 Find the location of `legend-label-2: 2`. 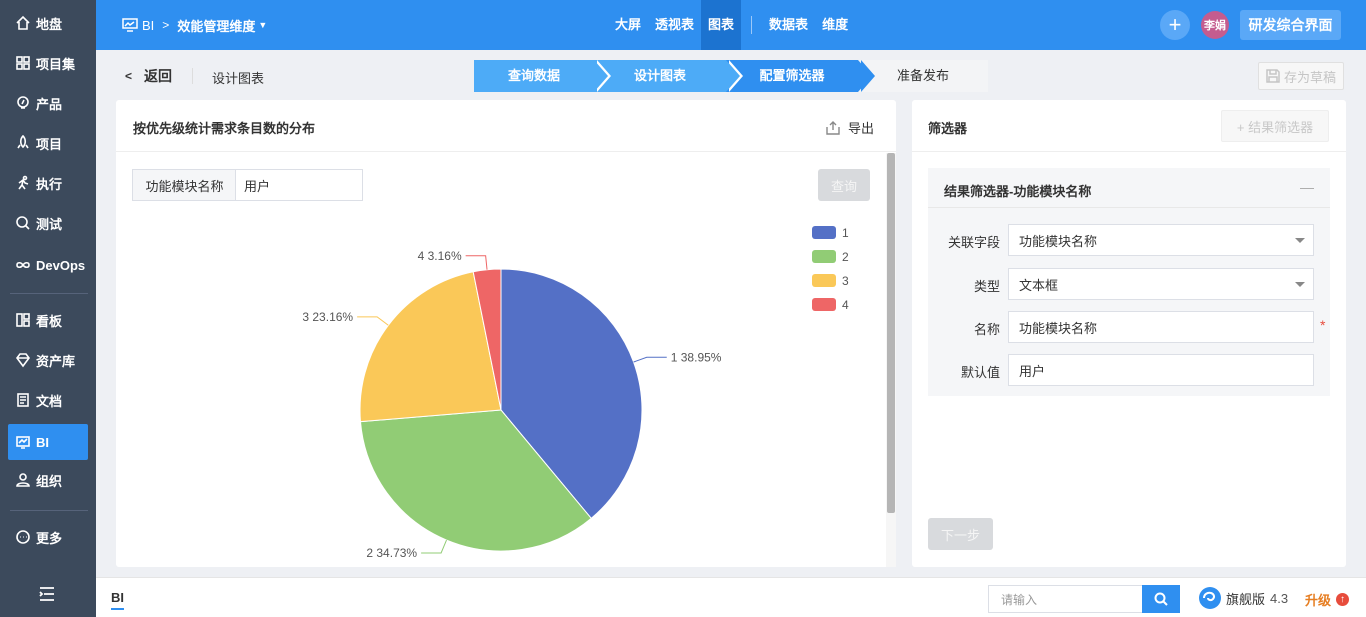

legend-label-2: 2 is located at coordinates (845, 257).